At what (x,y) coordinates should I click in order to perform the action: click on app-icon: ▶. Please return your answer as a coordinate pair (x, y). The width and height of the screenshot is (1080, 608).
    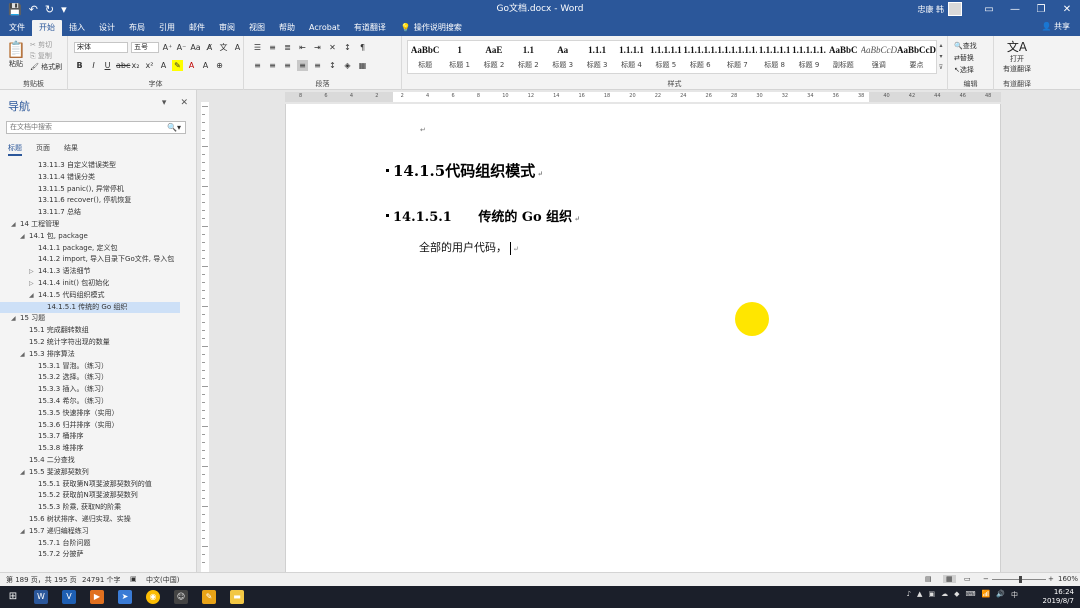
    Looking at the image, I should click on (97, 597).